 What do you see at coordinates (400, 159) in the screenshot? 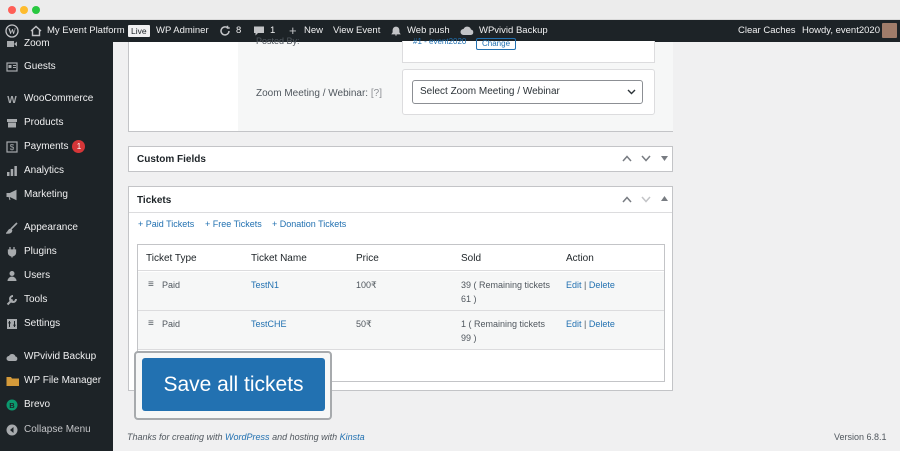
I see `custom-fields-panel: Custom Fields` at bounding box center [400, 159].